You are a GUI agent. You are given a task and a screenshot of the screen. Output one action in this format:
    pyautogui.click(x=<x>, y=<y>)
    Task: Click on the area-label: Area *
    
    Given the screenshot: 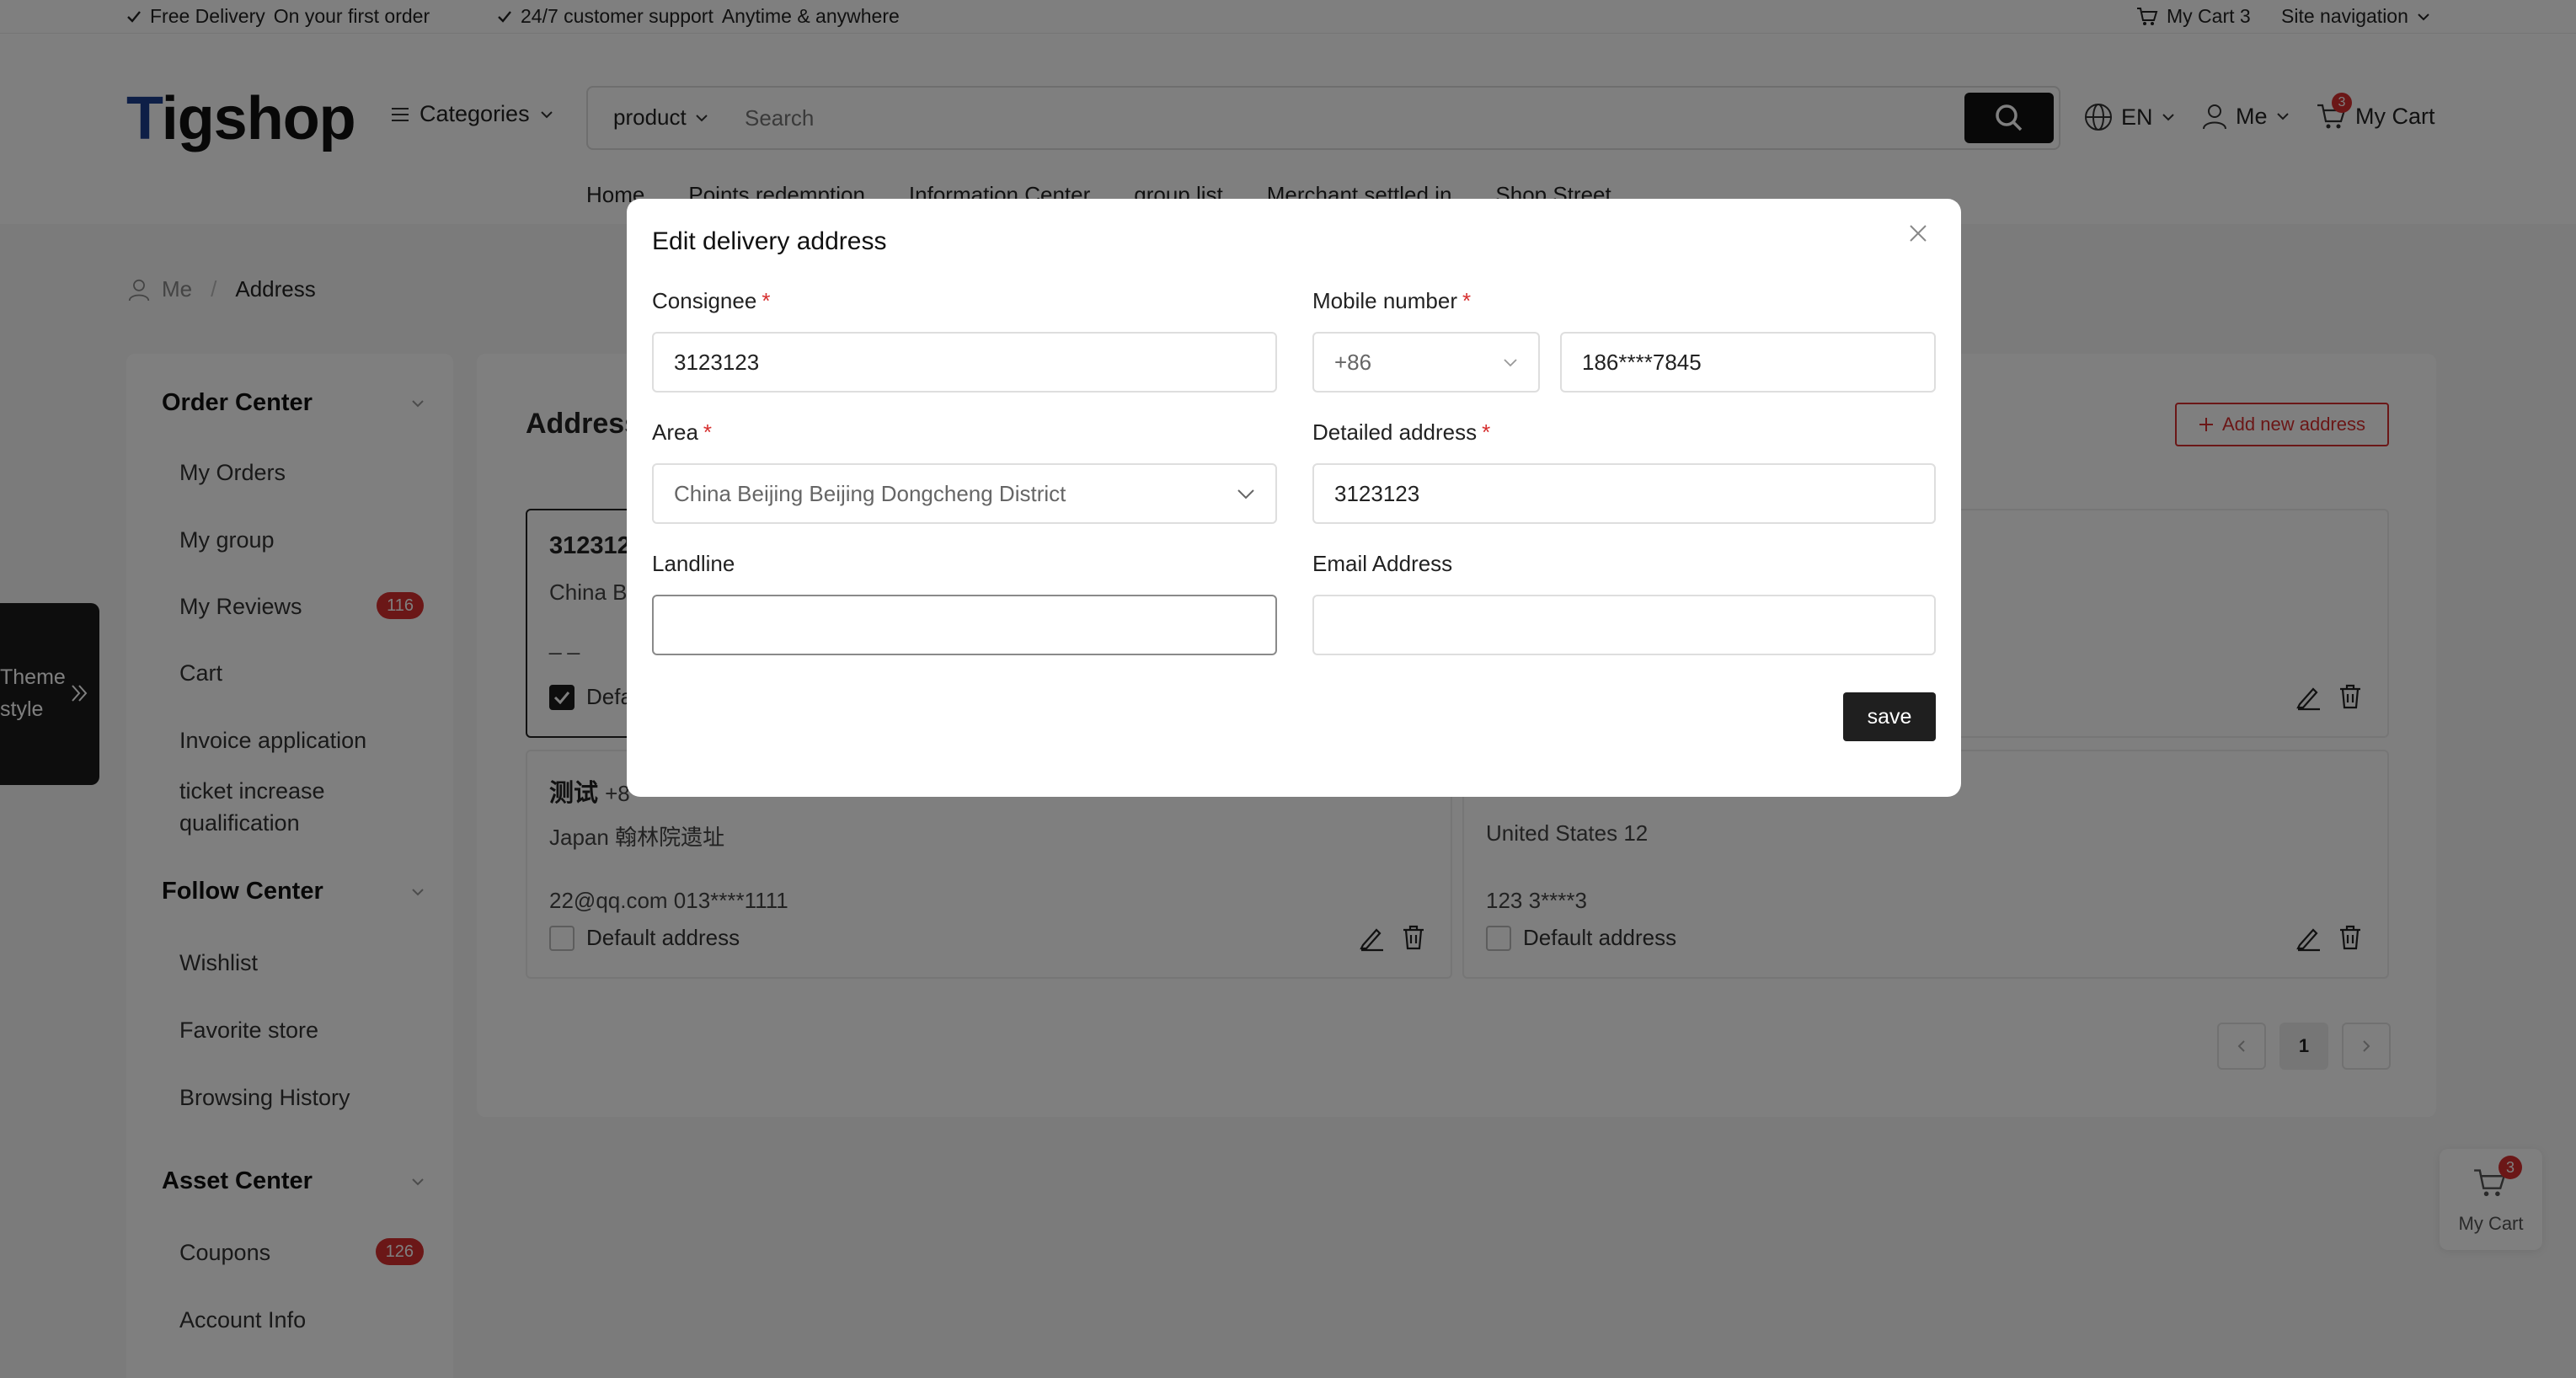 What is the action you would take?
    pyautogui.click(x=682, y=432)
    